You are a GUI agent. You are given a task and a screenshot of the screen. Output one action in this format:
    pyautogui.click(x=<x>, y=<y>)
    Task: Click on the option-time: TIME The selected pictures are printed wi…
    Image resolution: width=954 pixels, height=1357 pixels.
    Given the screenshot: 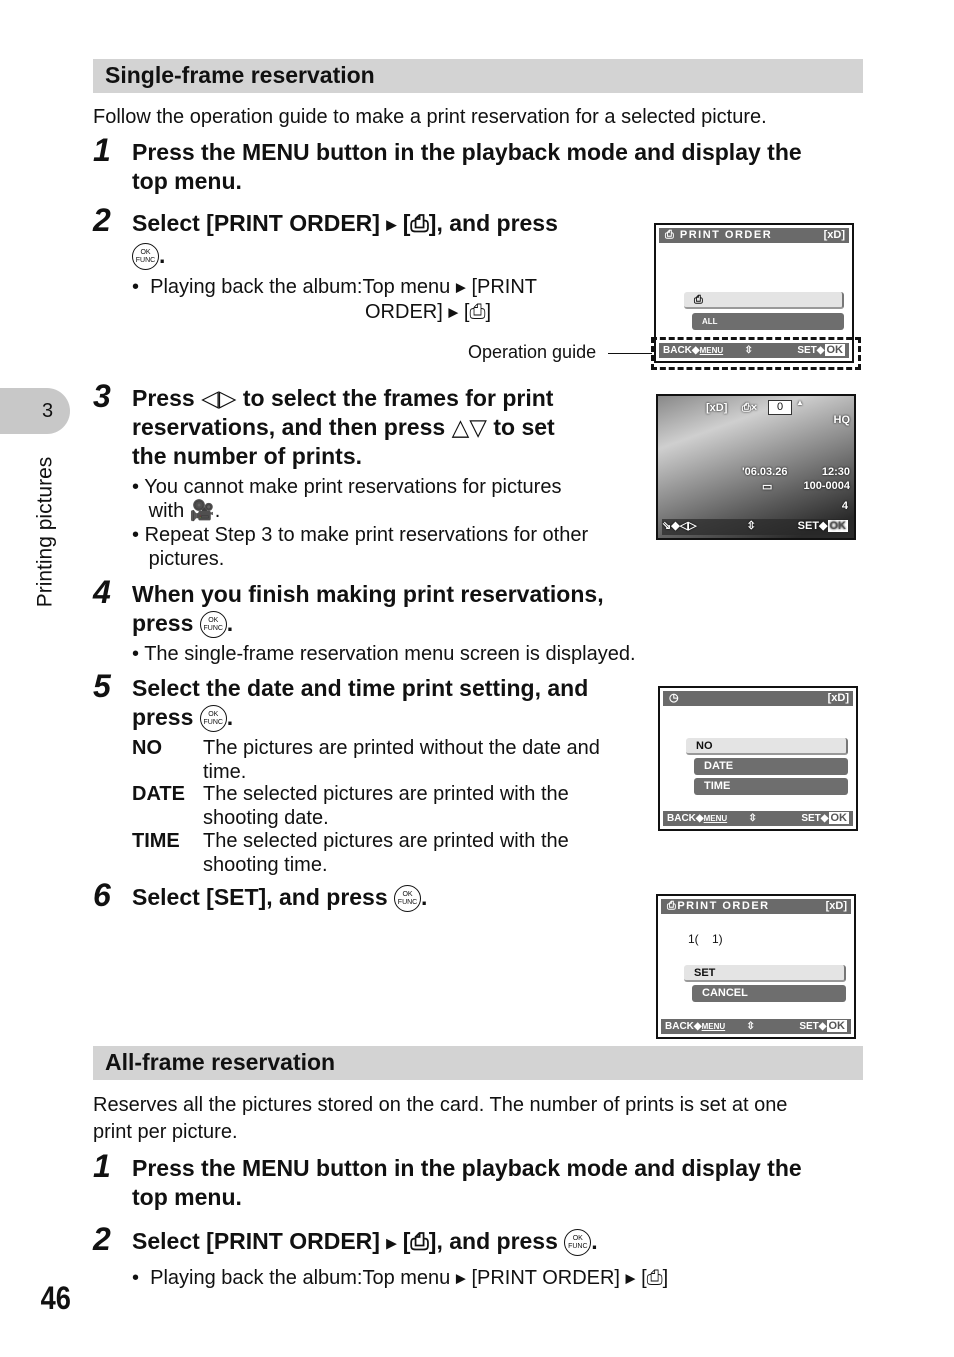 What is the action you would take?
    pyautogui.click(x=350, y=853)
    